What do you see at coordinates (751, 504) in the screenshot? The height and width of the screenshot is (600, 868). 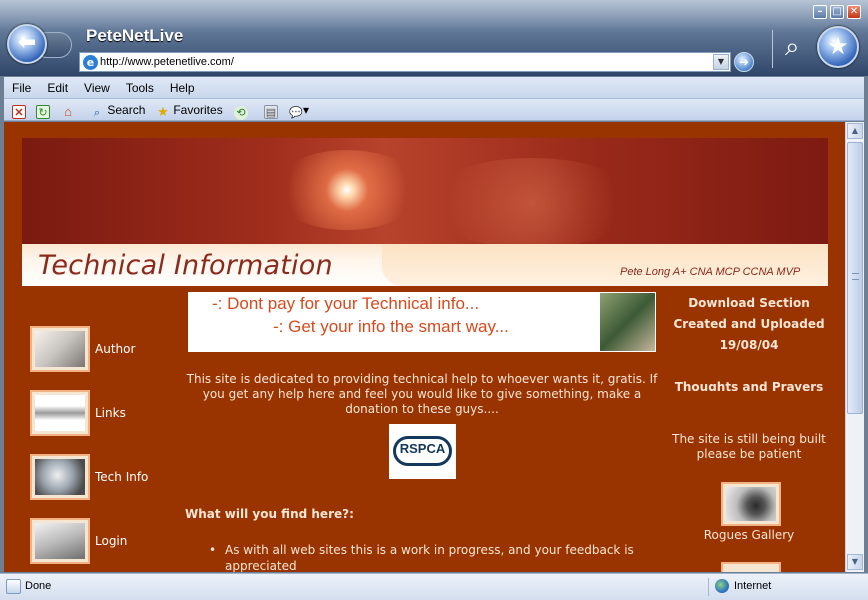 I see `camera-icon` at bounding box center [751, 504].